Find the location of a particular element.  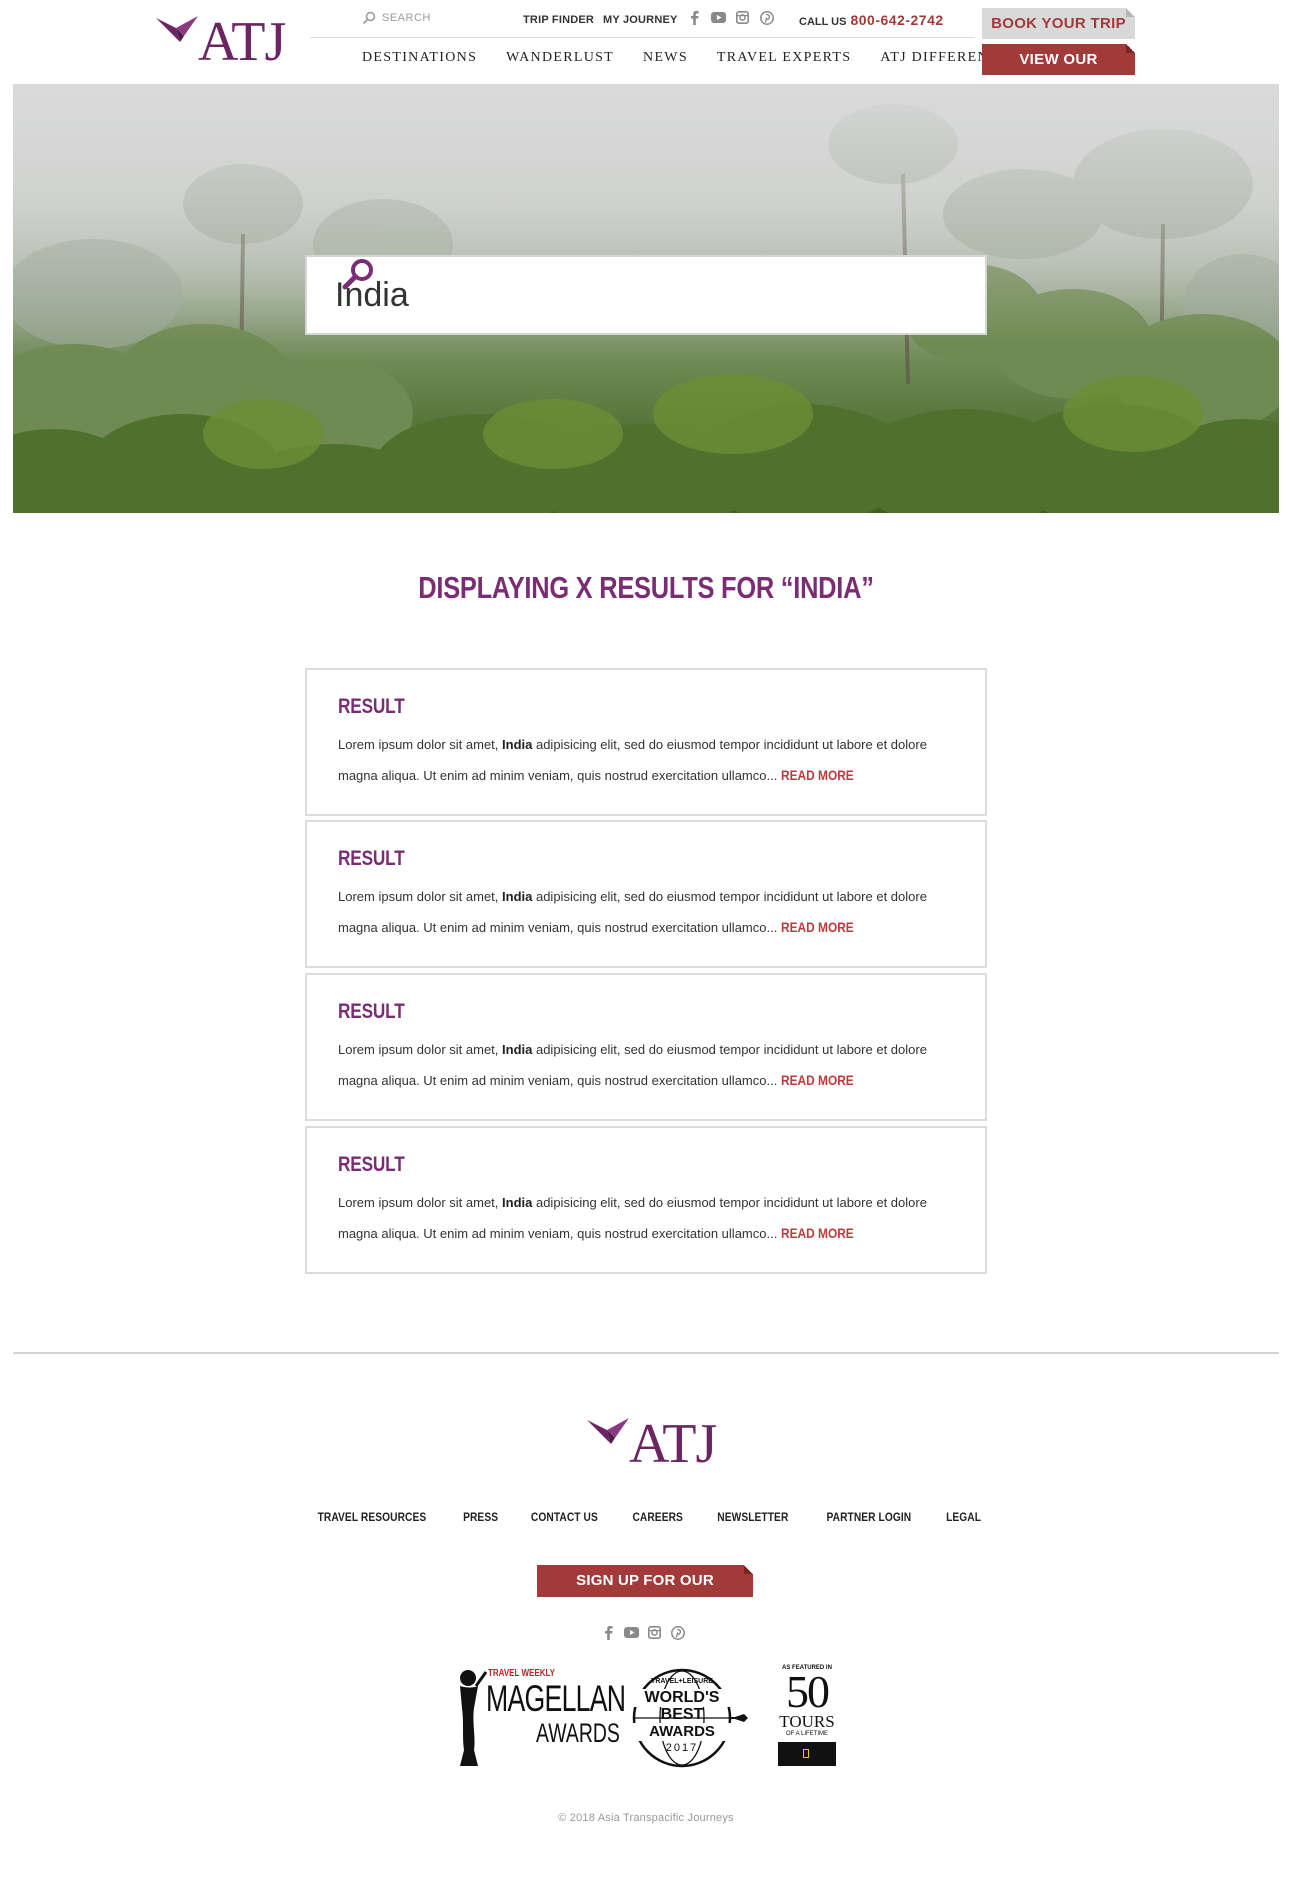

hero-search-input is located at coordinates (615, 295).